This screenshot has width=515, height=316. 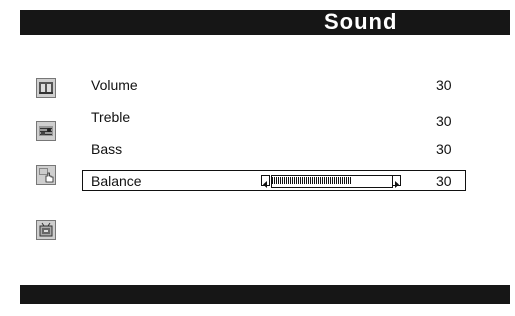 What do you see at coordinates (46, 88) in the screenshot?
I see `picture-icon` at bounding box center [46, 88].